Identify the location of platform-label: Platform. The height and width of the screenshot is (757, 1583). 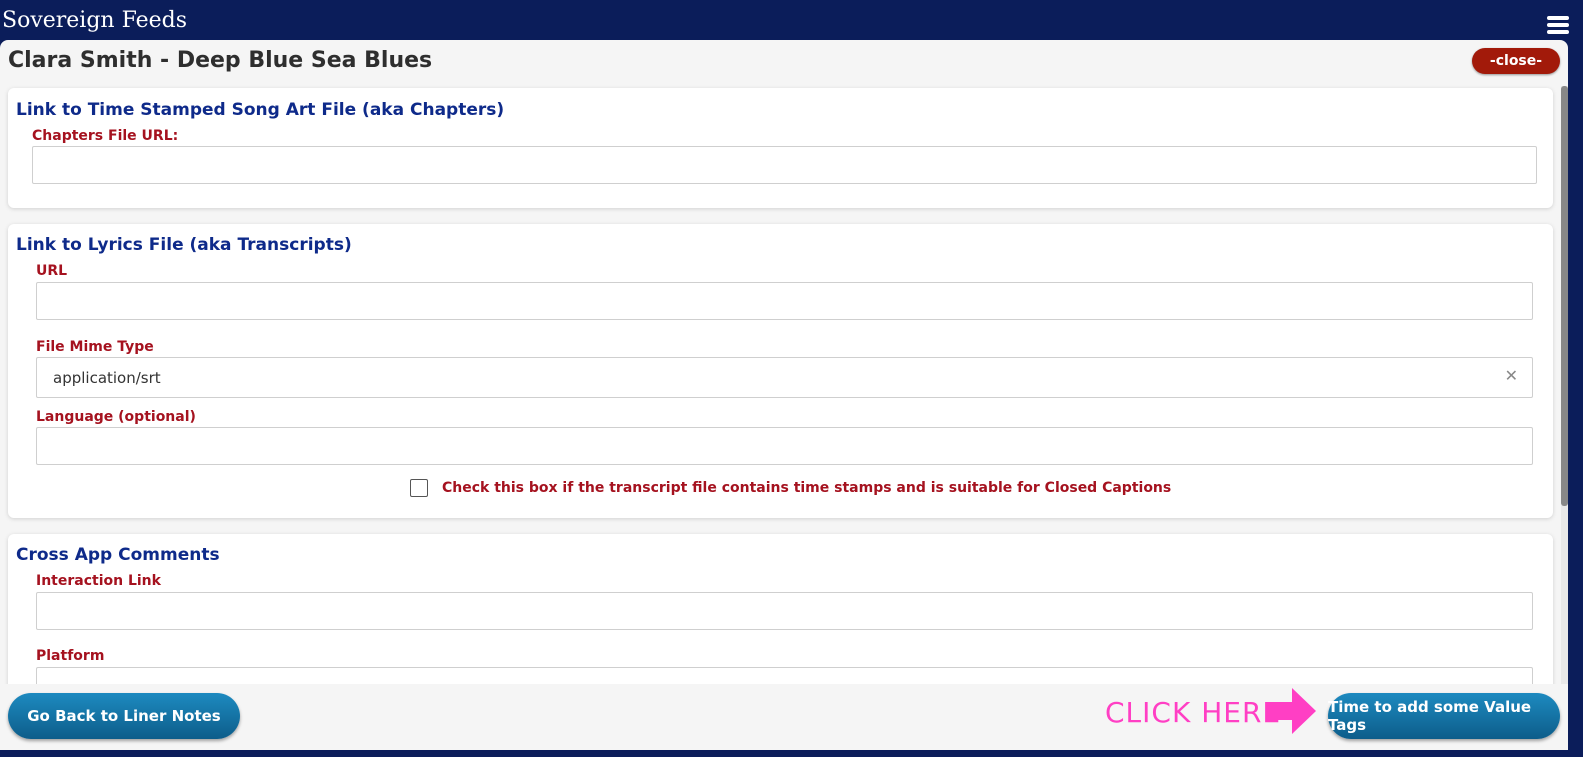
(70, 656).